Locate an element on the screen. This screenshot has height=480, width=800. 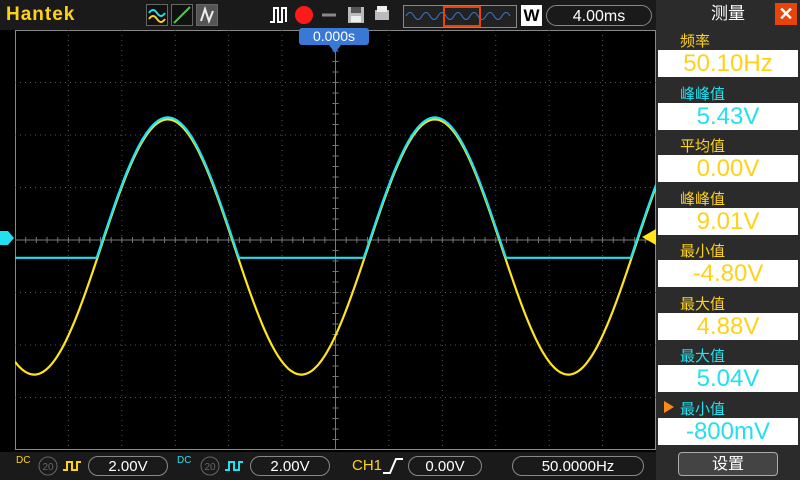
ch2-bw-limit-icon: 20 is located at coordinates (210, 466).